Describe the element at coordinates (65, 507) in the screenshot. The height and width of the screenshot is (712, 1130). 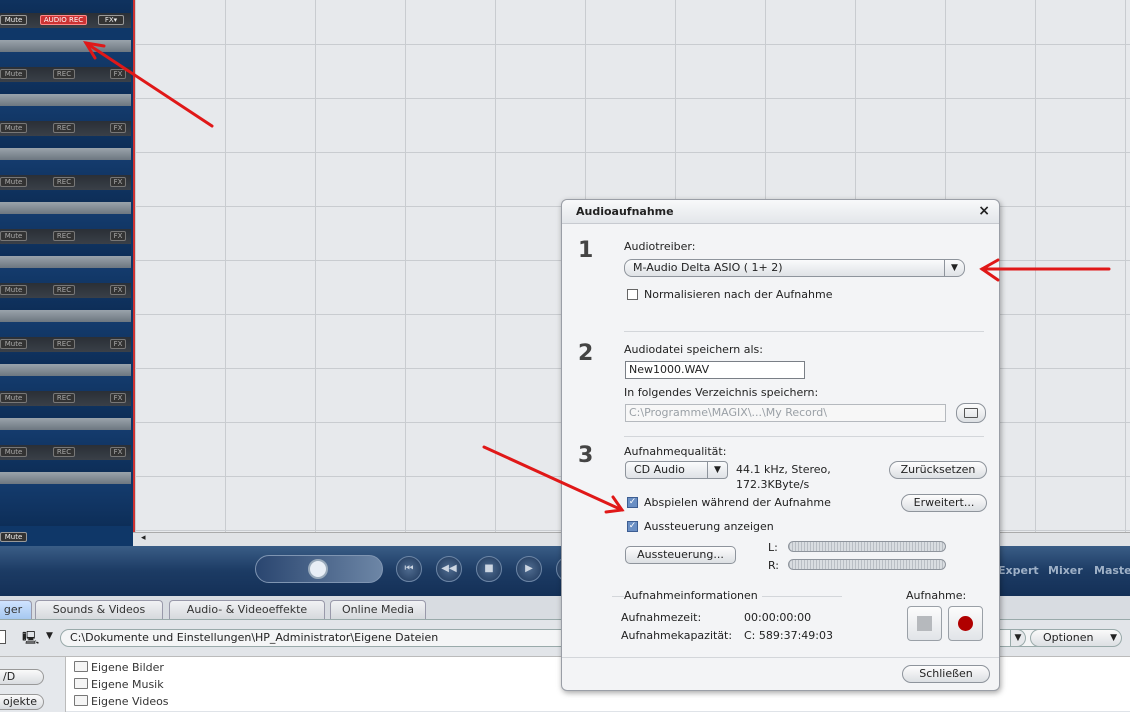
I see `track-10: Mute` at that location.